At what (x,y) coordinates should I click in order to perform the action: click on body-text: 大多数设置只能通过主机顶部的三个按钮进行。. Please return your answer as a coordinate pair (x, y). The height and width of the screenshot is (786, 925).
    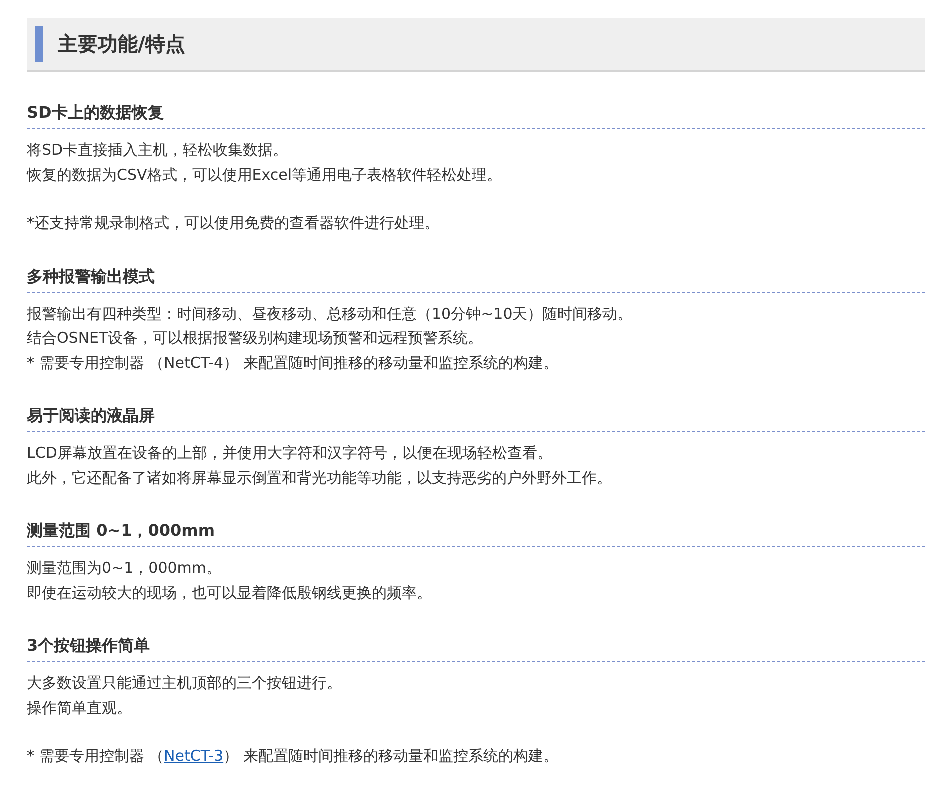
    Looking at the image, I should click on (184, 683).